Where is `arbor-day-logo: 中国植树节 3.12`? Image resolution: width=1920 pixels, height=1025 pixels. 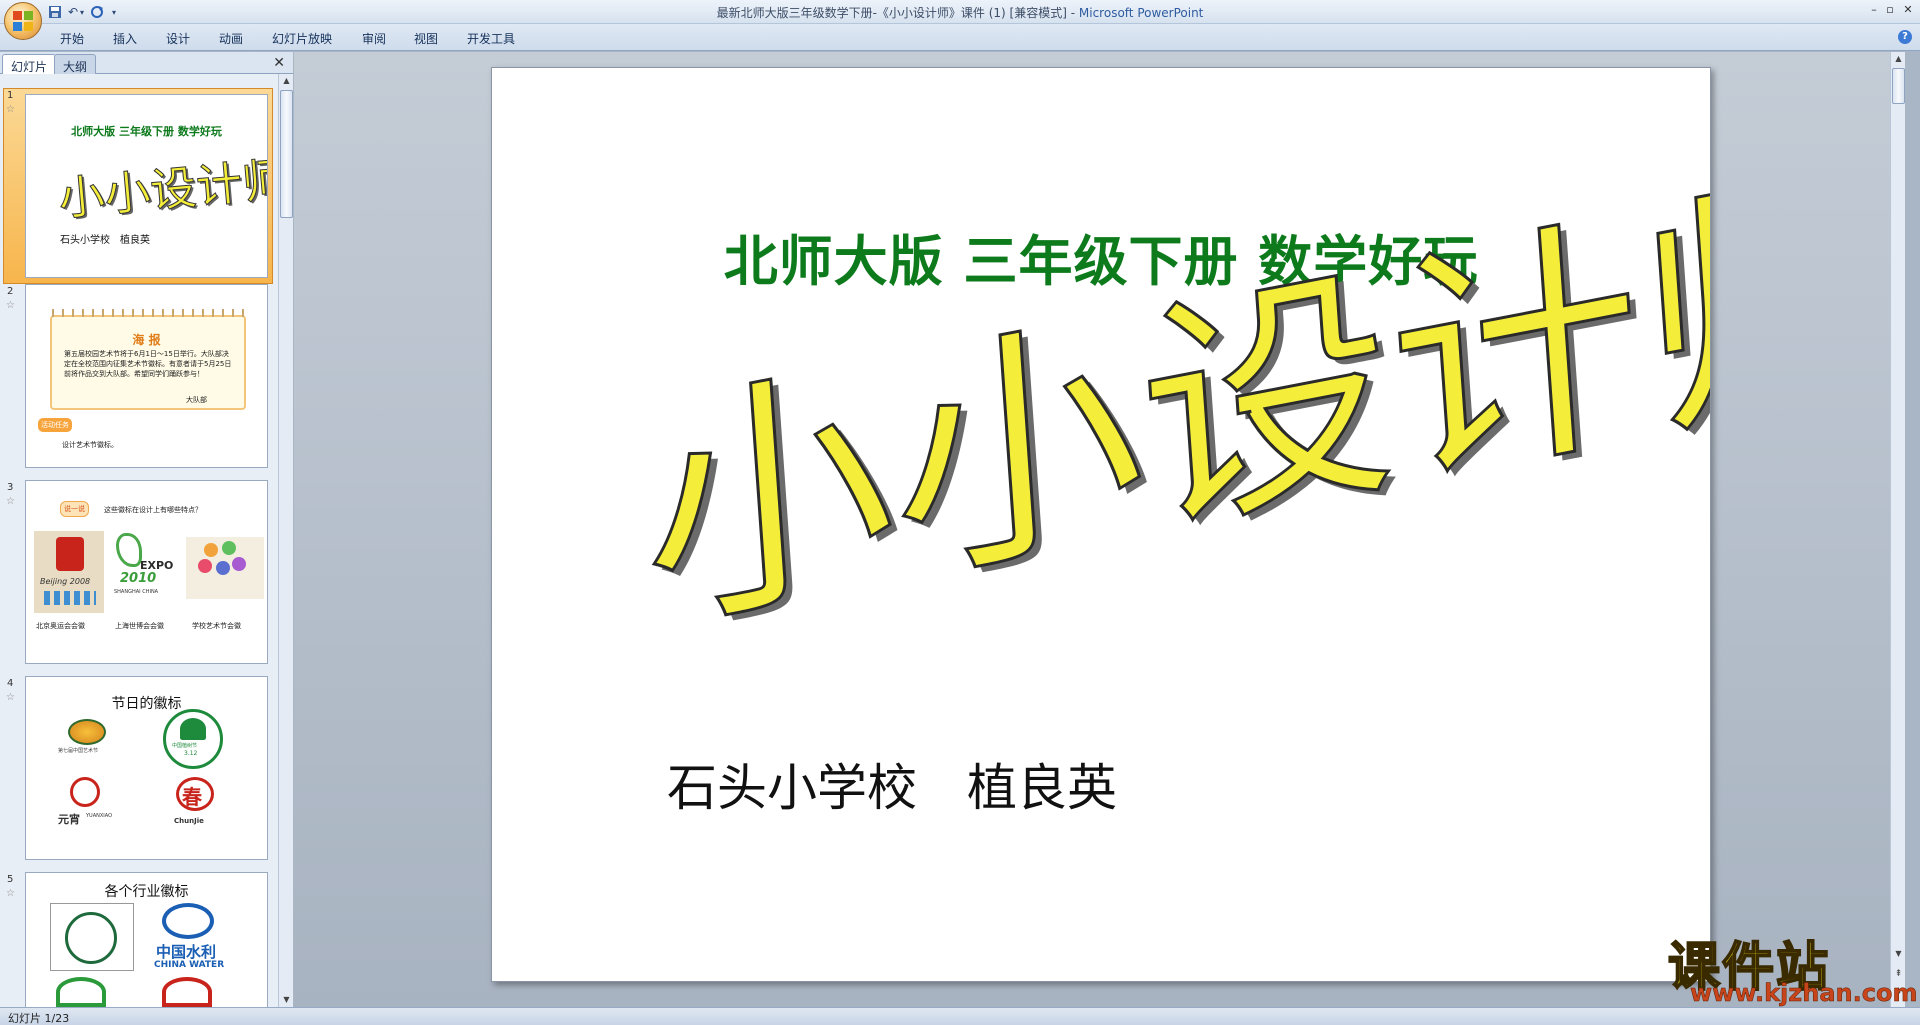 arbor-day-logo: 中国植树节 3.12 is located at coordinates (193, 739).